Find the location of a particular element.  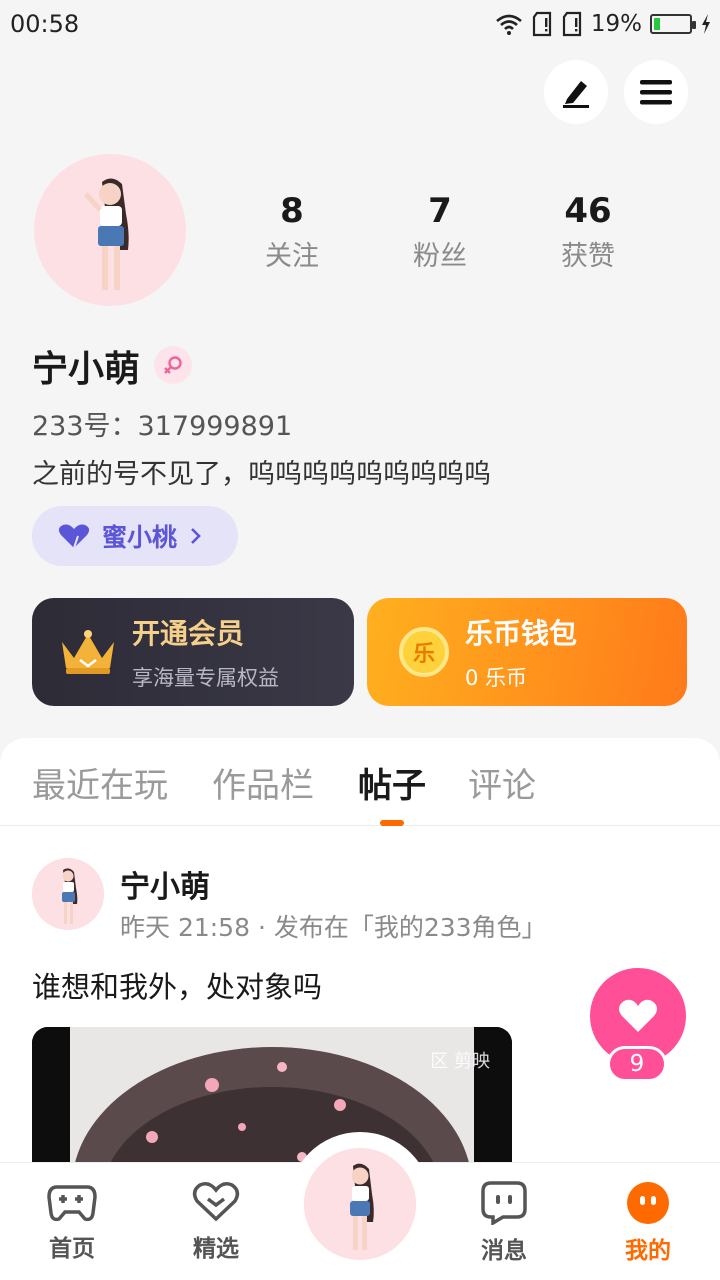

edit-button is located at coordinates (576, 92).